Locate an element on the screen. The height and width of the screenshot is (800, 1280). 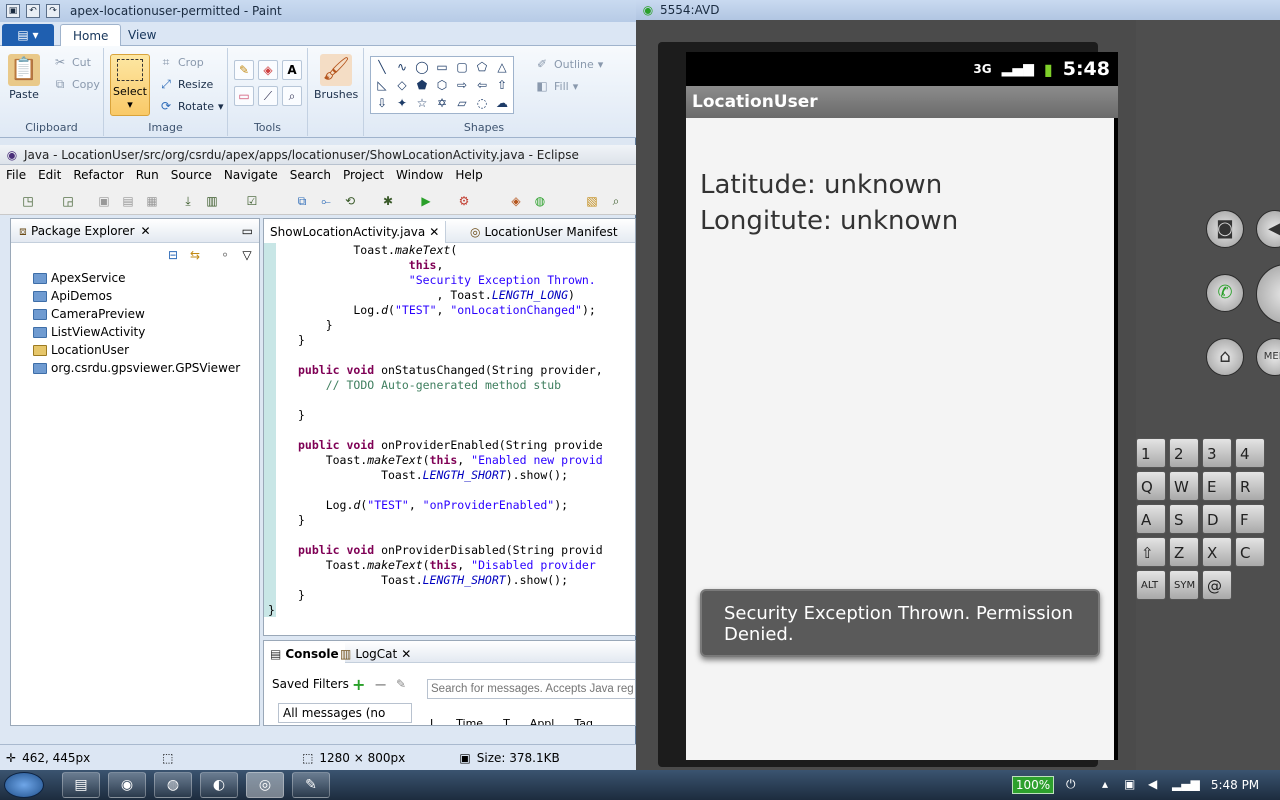
filter-icon: ⚬ is located at coordinates (225, 255).